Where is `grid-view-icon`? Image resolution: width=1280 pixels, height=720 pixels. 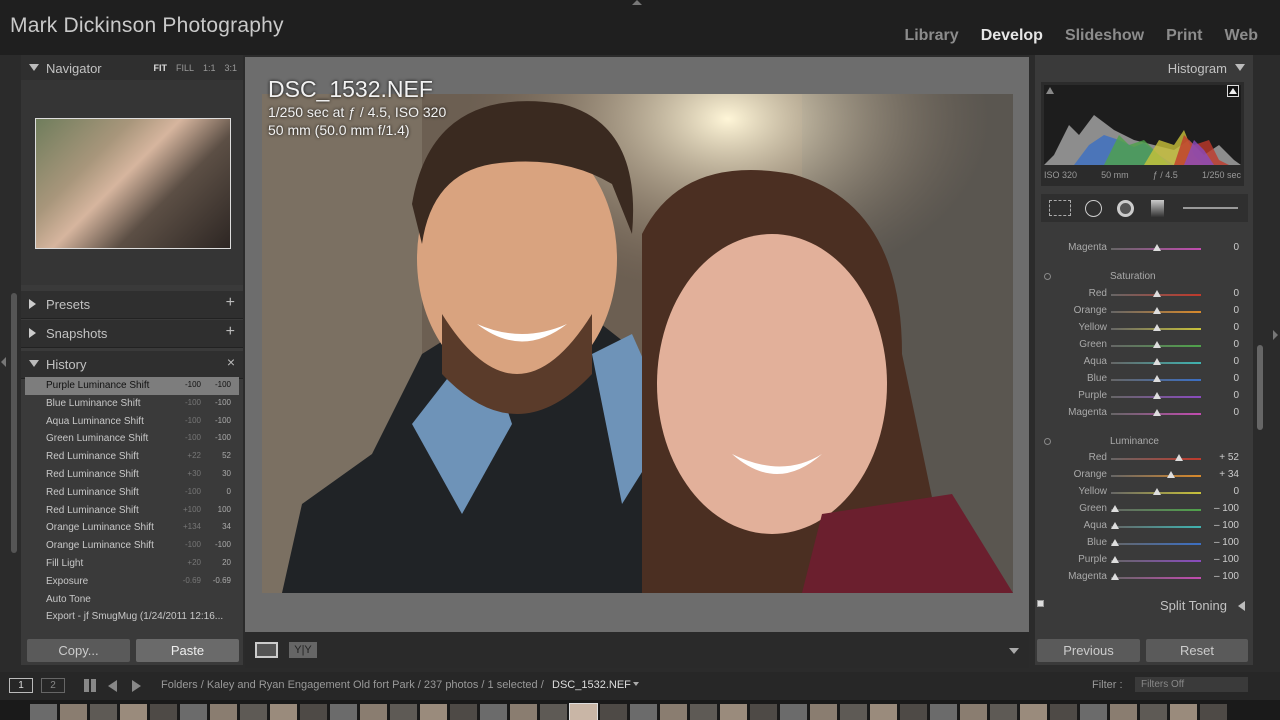 grid-view-icon is located at coordinates (90, 685).